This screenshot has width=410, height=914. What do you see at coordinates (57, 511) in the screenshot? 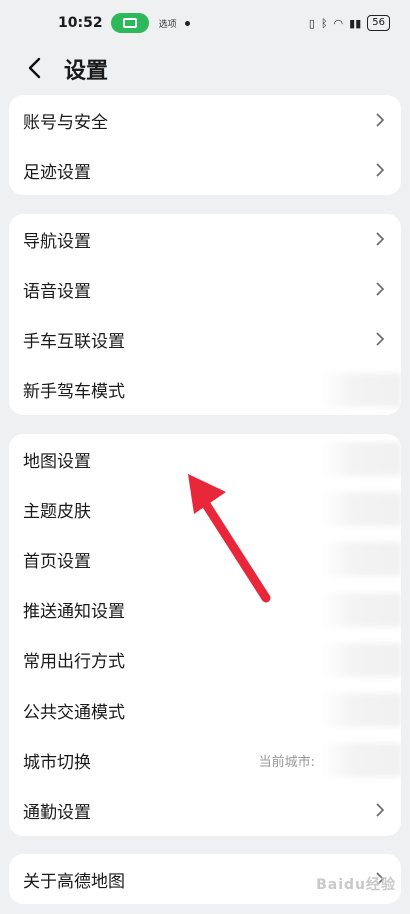
I see `row-label: 主题皮肤` at bounding box center [57, 511].